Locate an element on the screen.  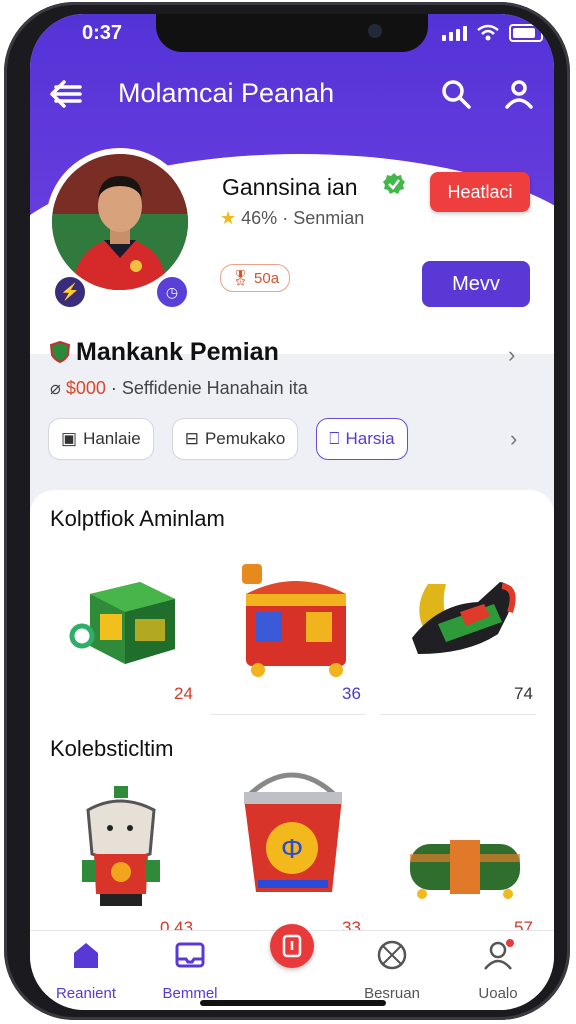
treasure-chest-item is located at coordinates (306, 624).